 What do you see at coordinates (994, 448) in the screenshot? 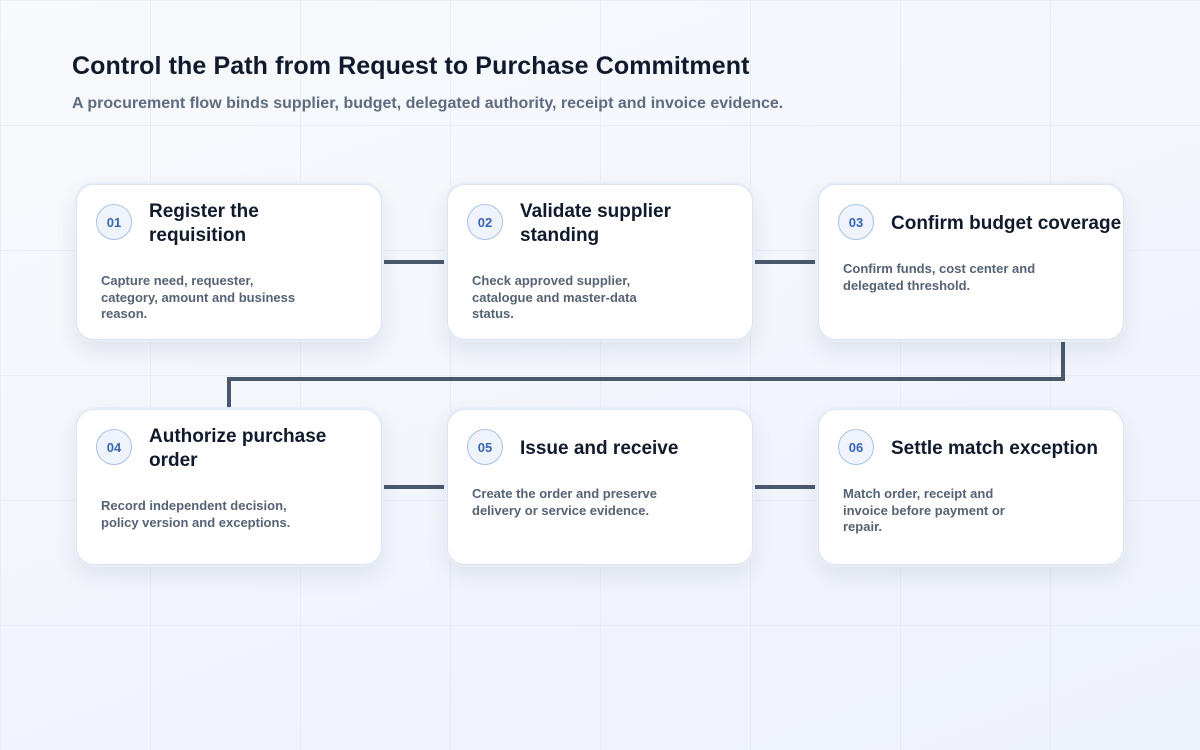
I see `step-title: Settle match exception` at bounding box center [994, 448].